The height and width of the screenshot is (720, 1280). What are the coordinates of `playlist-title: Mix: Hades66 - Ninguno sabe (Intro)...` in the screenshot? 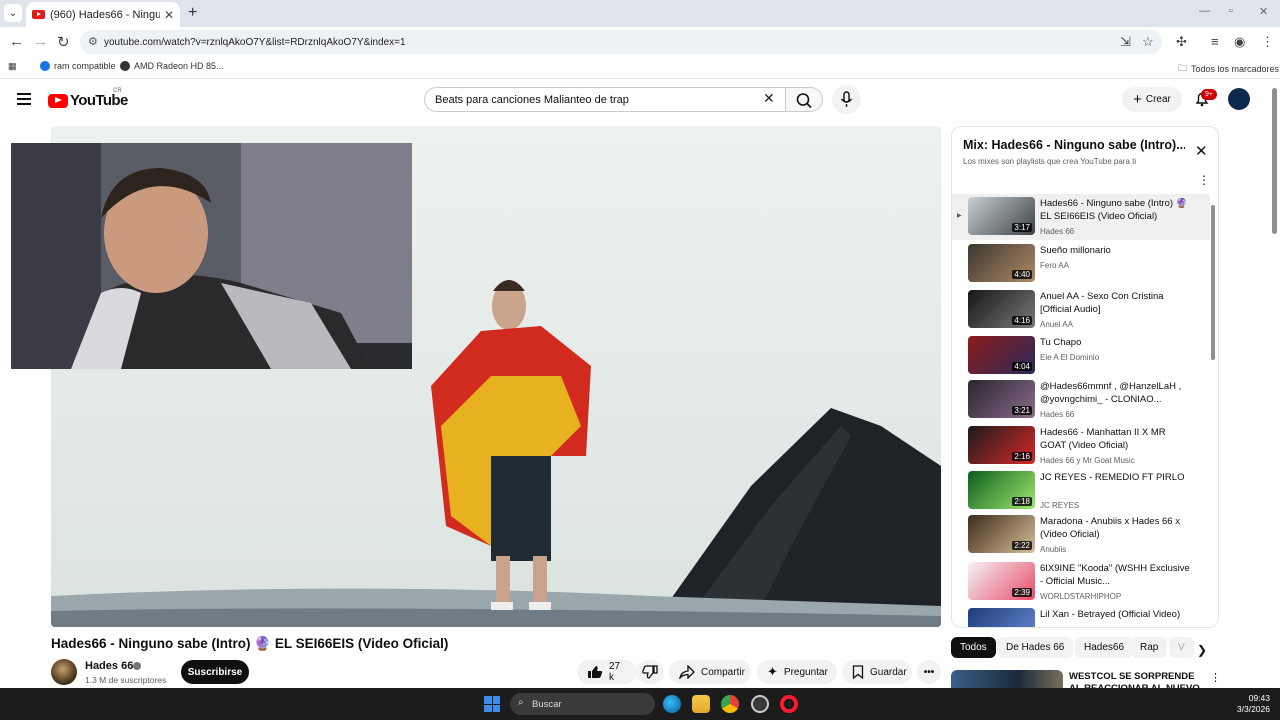 It's located at (1074, 145).